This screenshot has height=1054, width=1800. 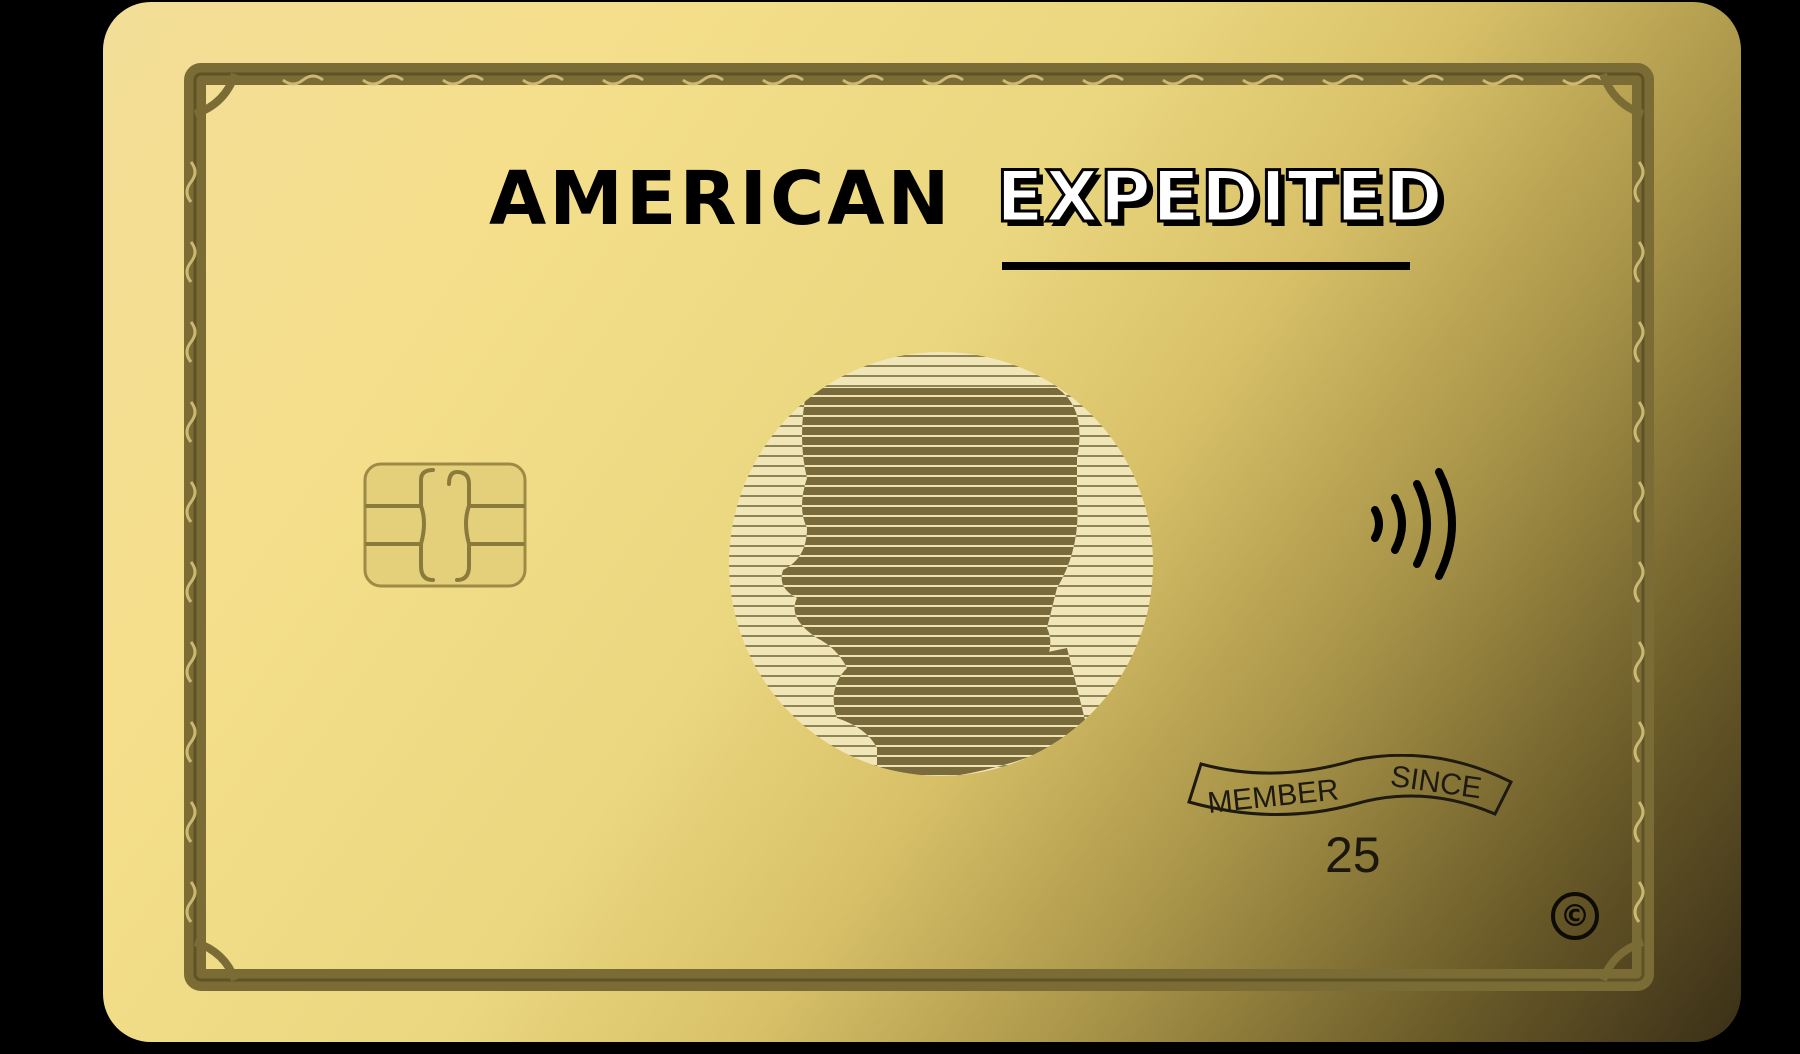 I want to click on copyright-icon: ©, so click(x=1575, y=916).